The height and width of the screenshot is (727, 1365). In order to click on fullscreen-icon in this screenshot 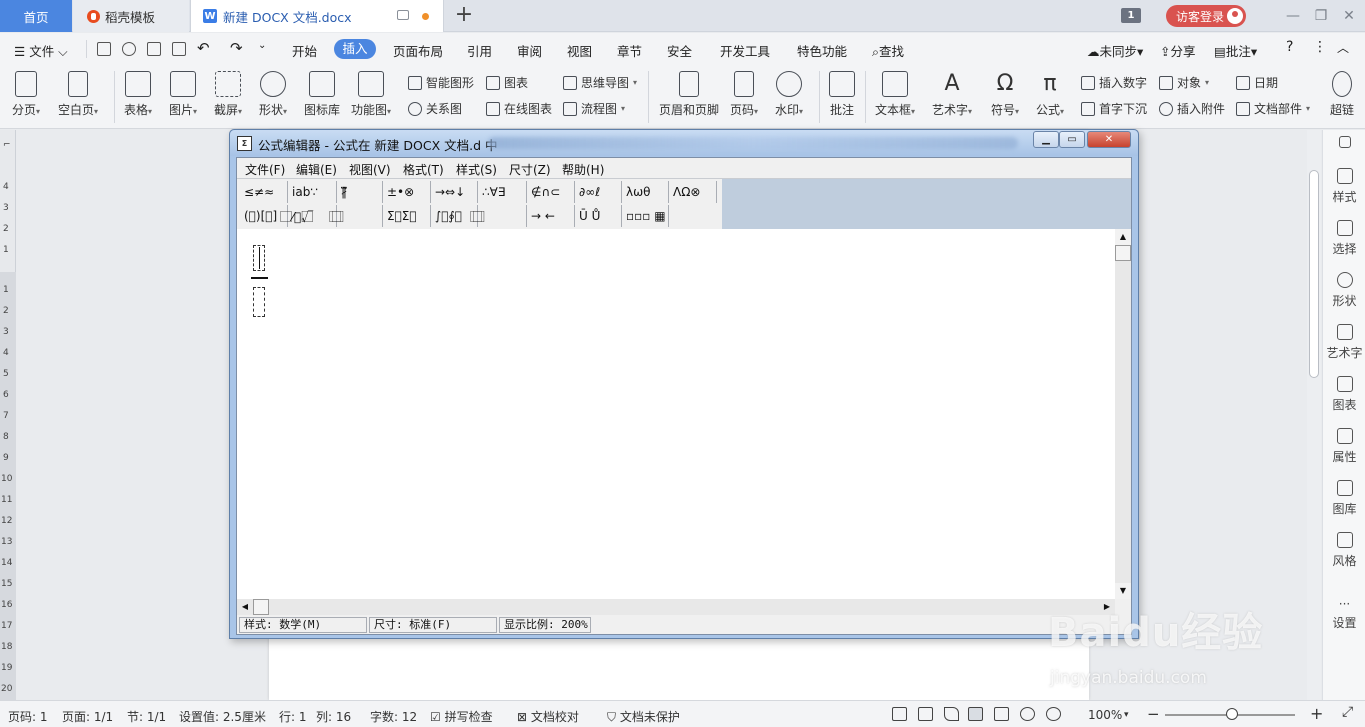, I will do `click(899, 714)`.